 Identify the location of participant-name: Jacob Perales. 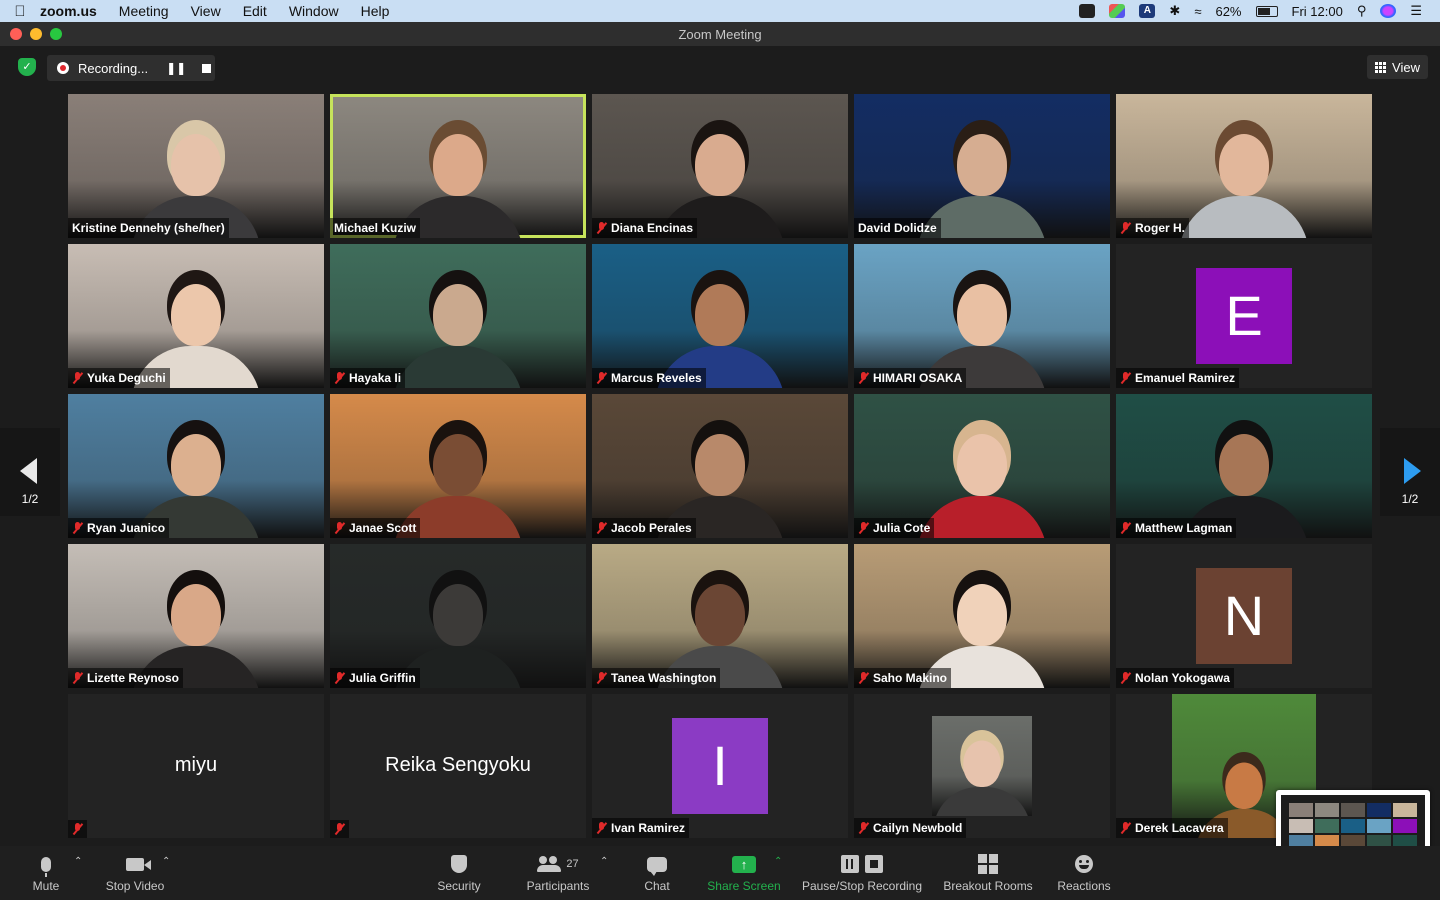
(651, 528).